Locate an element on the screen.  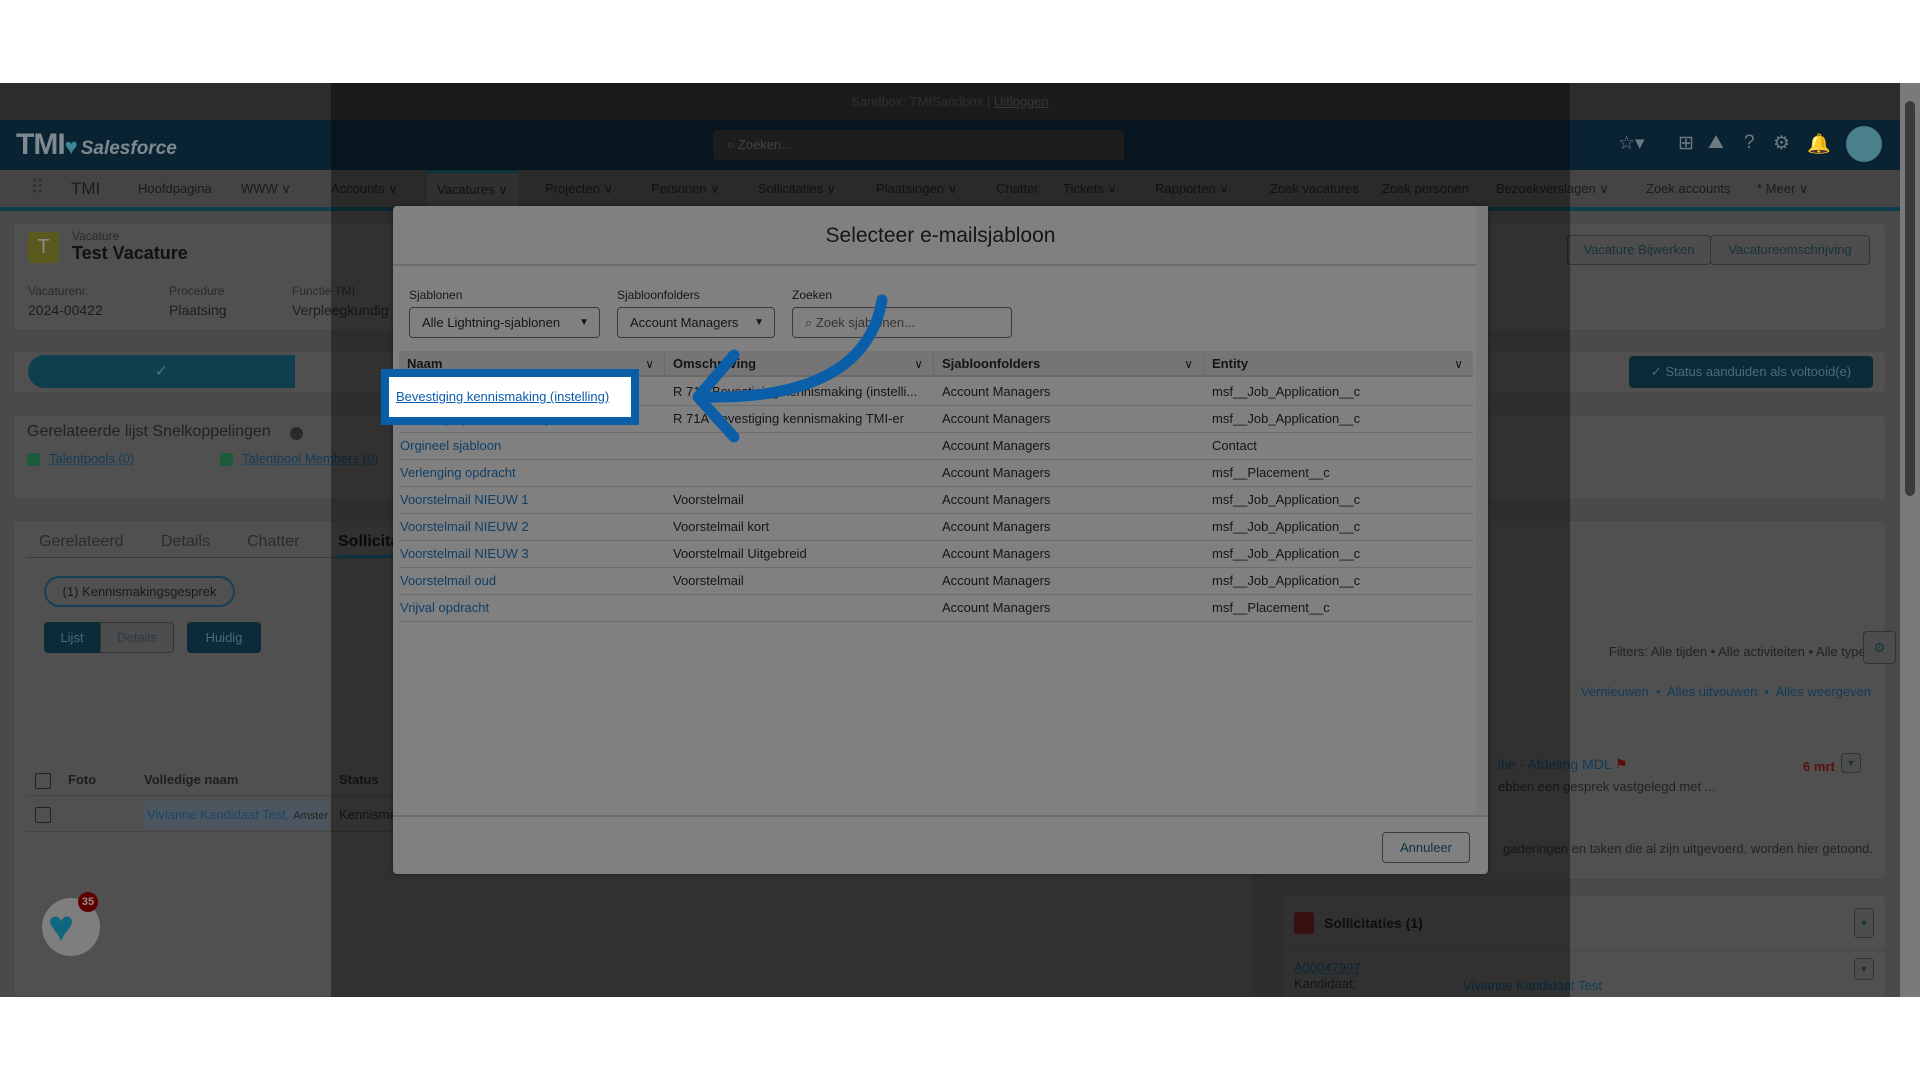
arrow-shaft is located at coordinates (792, 348).